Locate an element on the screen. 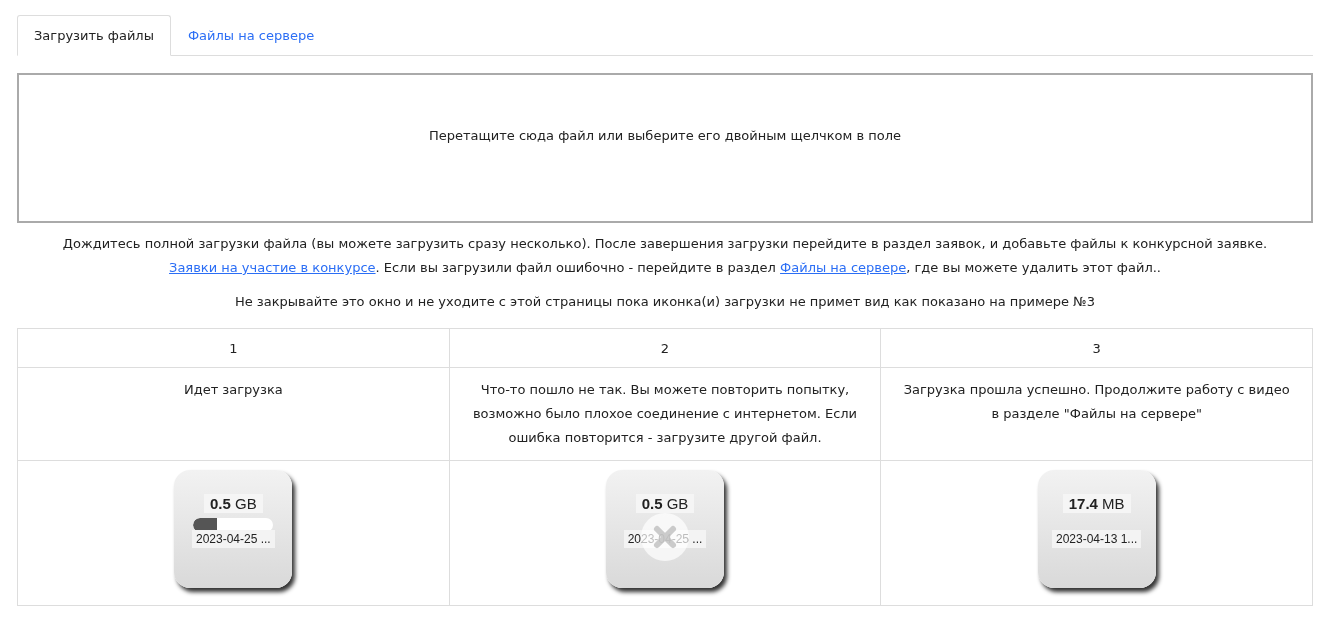 Image resolution: width=1326 pixels, height=640 pixels. table-cell: 1 is located at coordinates (233, 348).